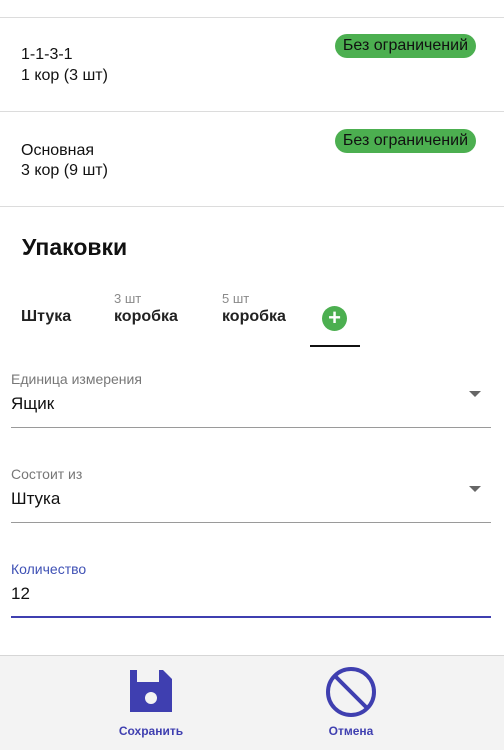 The image size is (504, 750). I want to click on section-title: Упаковки, so click(75, 247).